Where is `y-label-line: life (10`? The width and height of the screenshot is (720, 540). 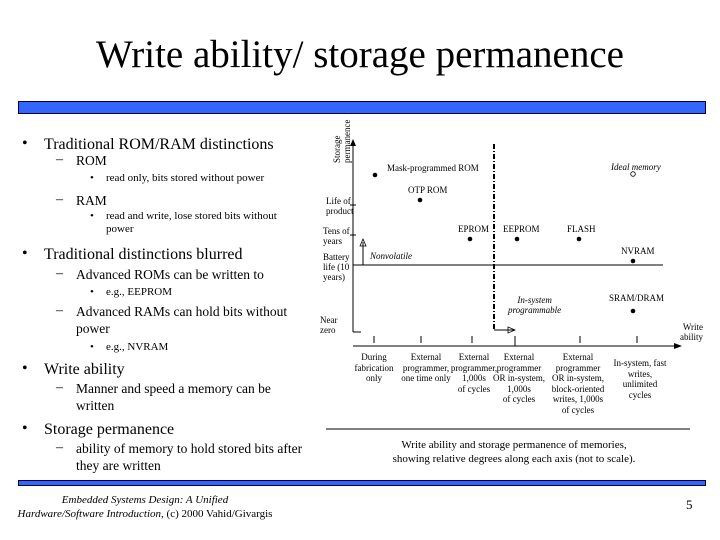
y-label-line: life (10 is located at coordinates (336, 267).